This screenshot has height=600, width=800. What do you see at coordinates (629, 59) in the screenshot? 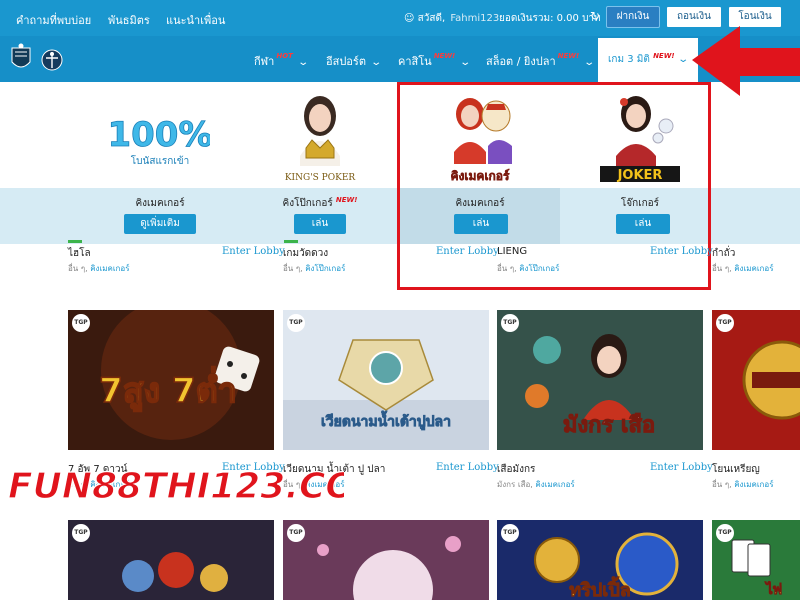
I see `nav-3d-label: เกม 3 มิติ` at bounding box center [629, 59].